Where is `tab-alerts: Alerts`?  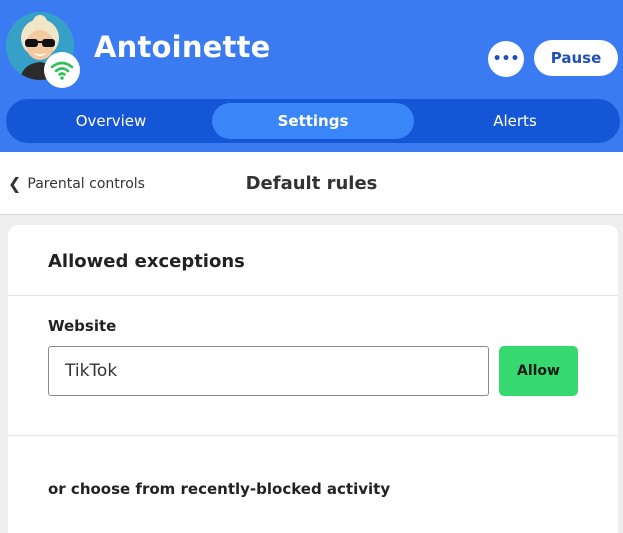 tab-alerts: Alerts is located at coordinates (515, 121).